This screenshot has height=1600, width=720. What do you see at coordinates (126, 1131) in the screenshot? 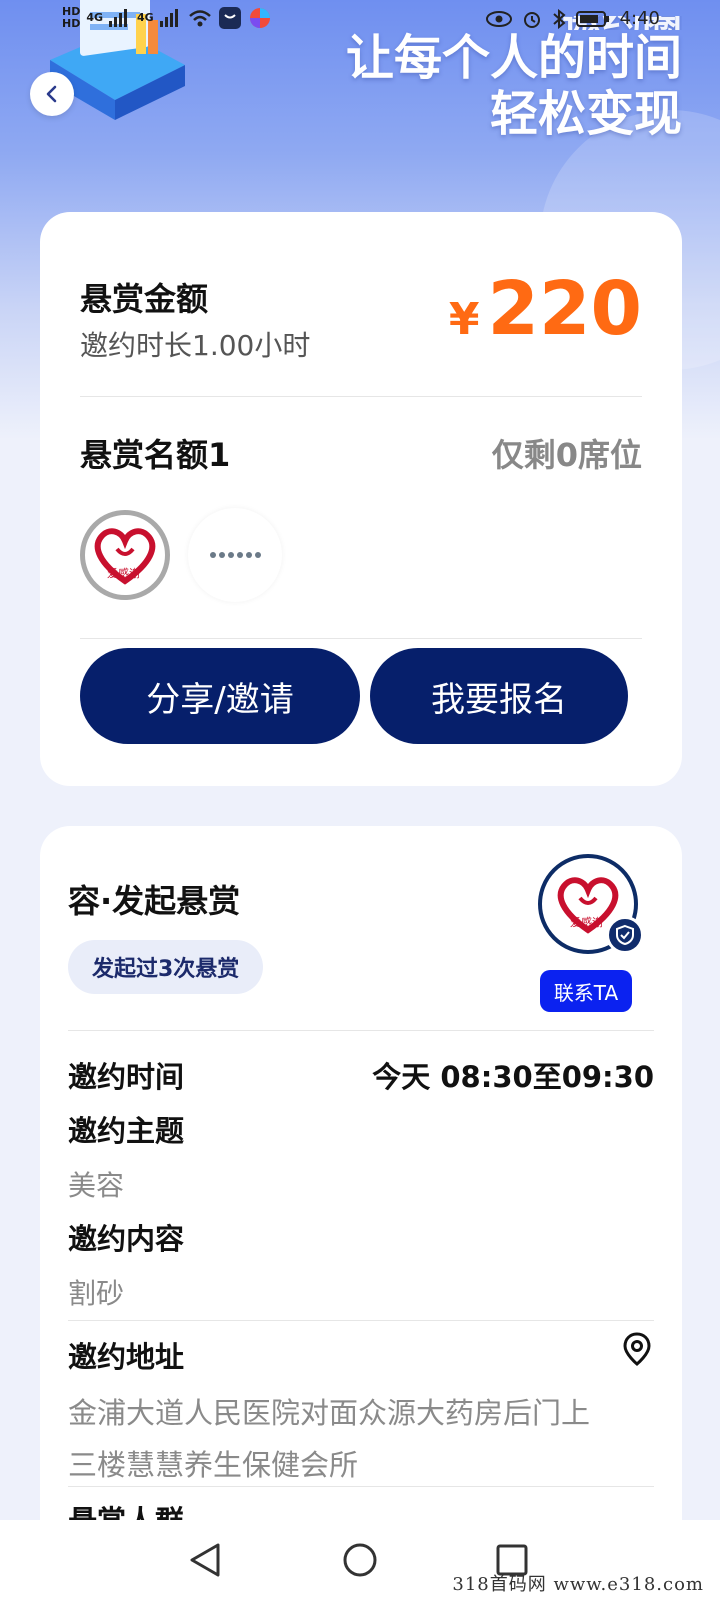
I see `topic-label: 邀约主题` at bounding box center [126, 1131].